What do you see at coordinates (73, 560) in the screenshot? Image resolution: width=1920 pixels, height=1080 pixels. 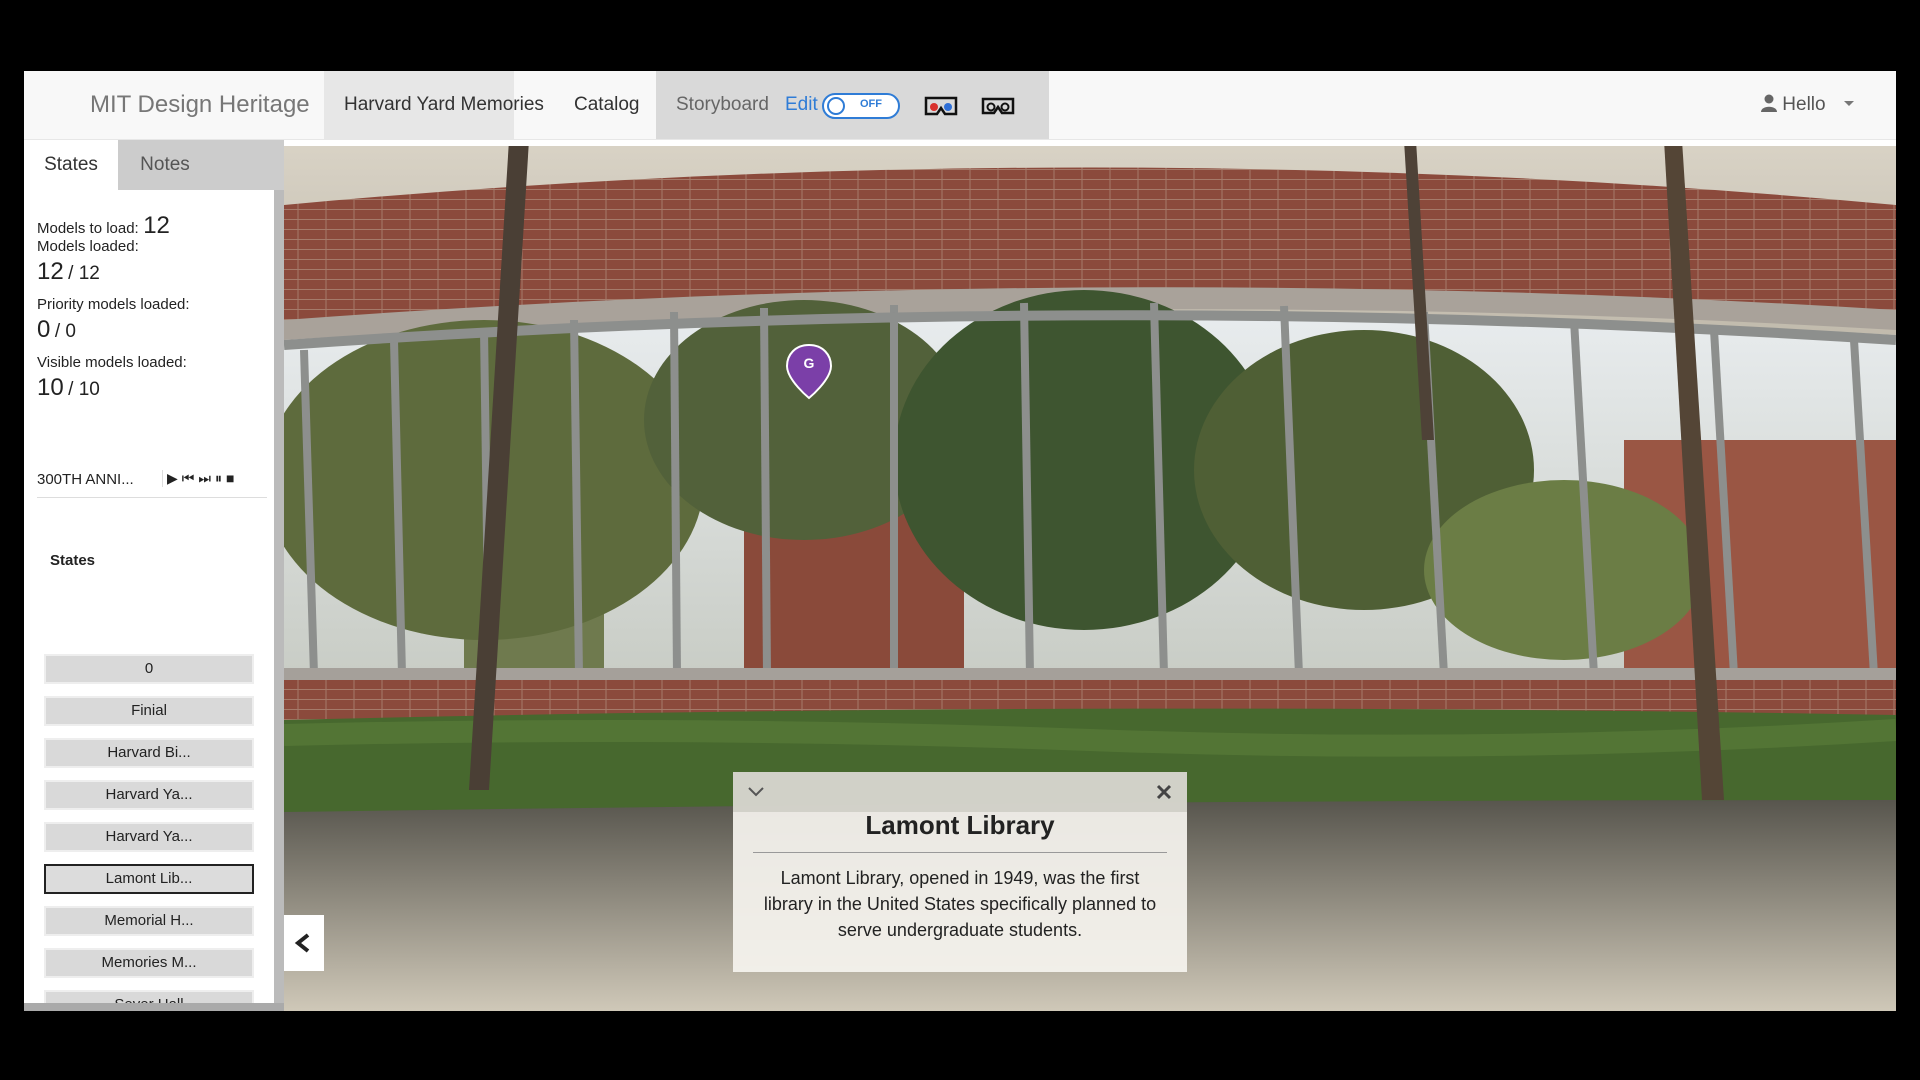 I see `states-heading: States` at bounding box center [73, 560].